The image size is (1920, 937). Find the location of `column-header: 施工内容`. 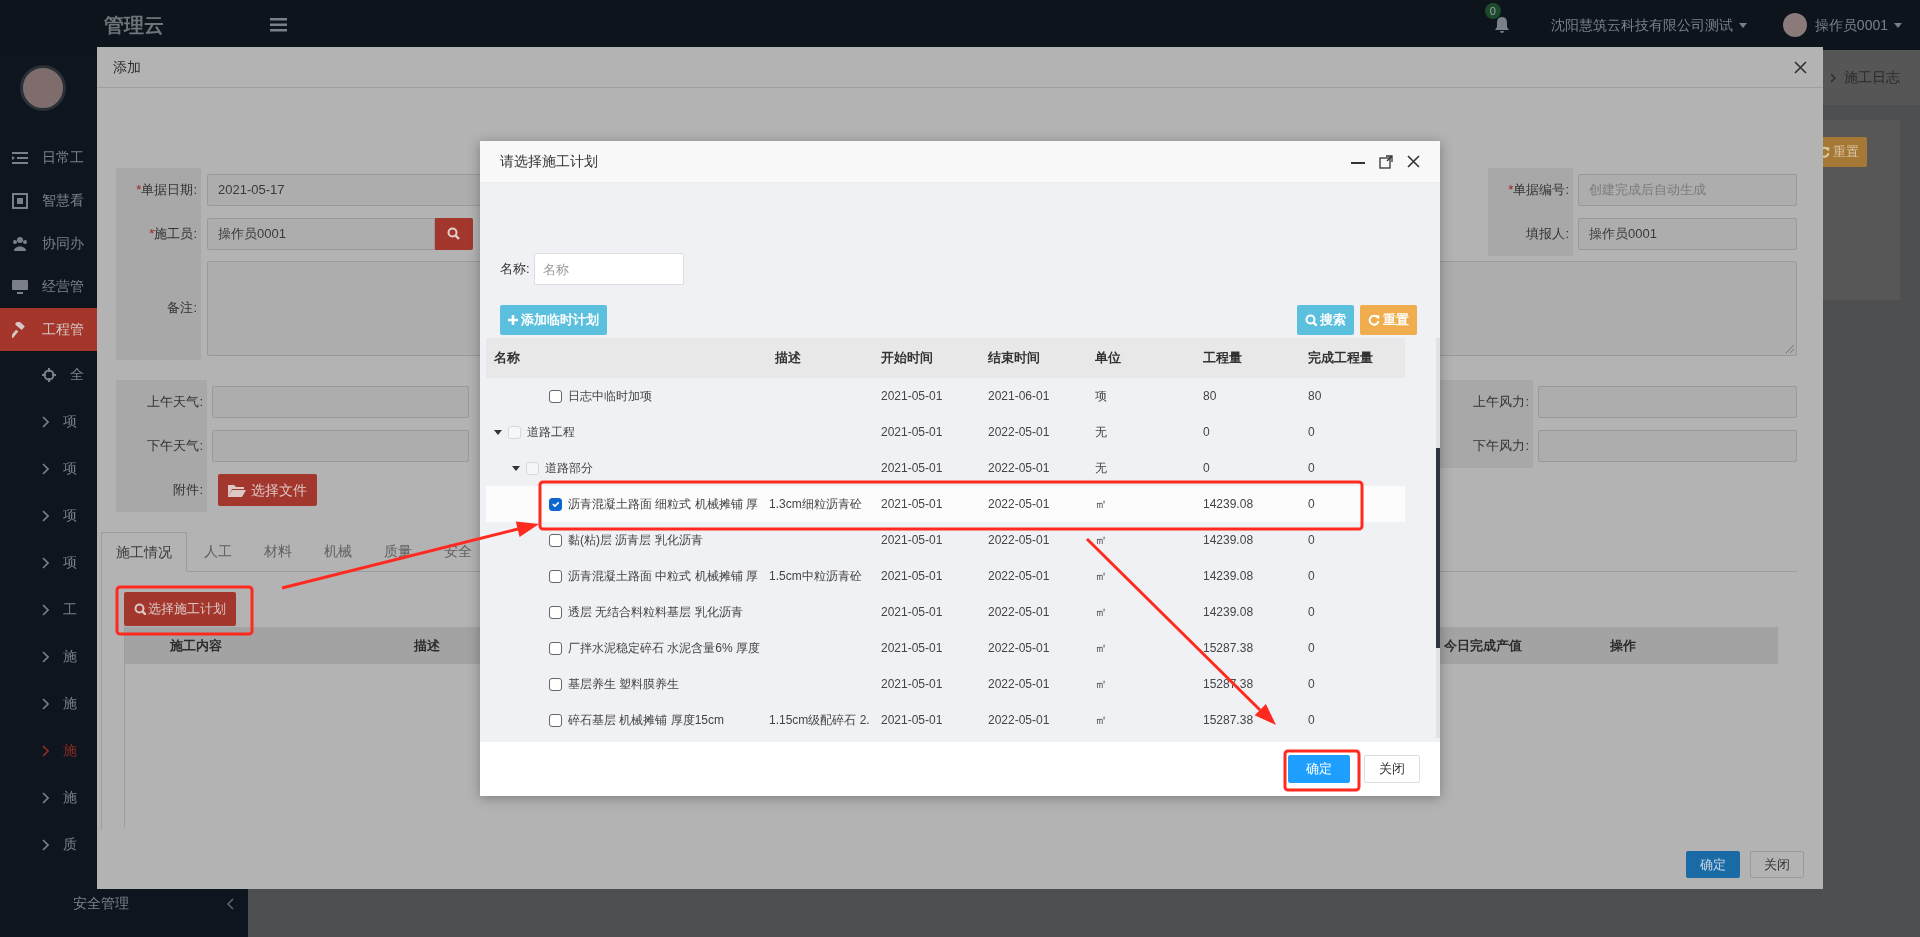

column-header: 施工内容 is located at coordinates (196, 645).